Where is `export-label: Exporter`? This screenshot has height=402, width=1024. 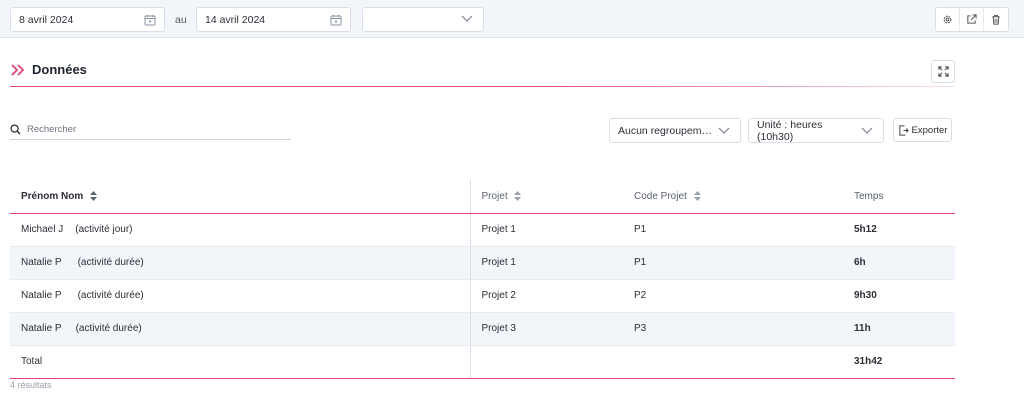
export-label: Exporter is located at coordinates (929, 130).